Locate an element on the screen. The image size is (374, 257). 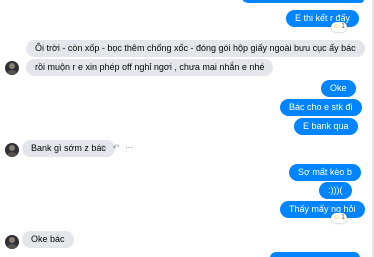
message-text: E bank qua is located at coordinates (326, 126).